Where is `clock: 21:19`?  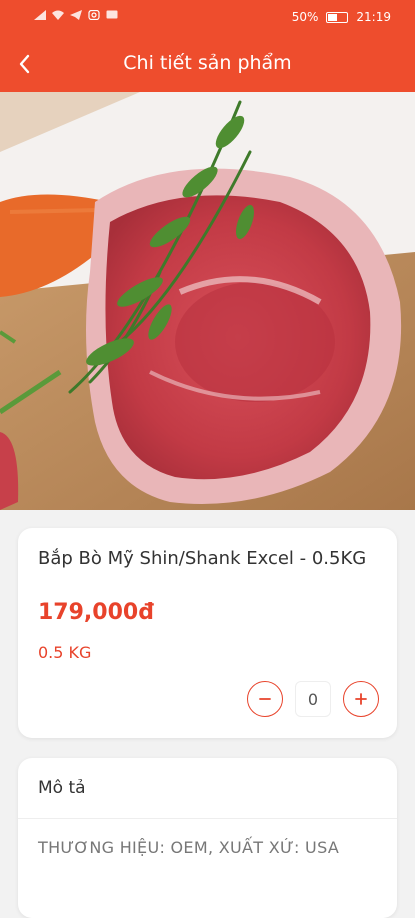 clock: 21:19 is located at coordinates (373, 17).